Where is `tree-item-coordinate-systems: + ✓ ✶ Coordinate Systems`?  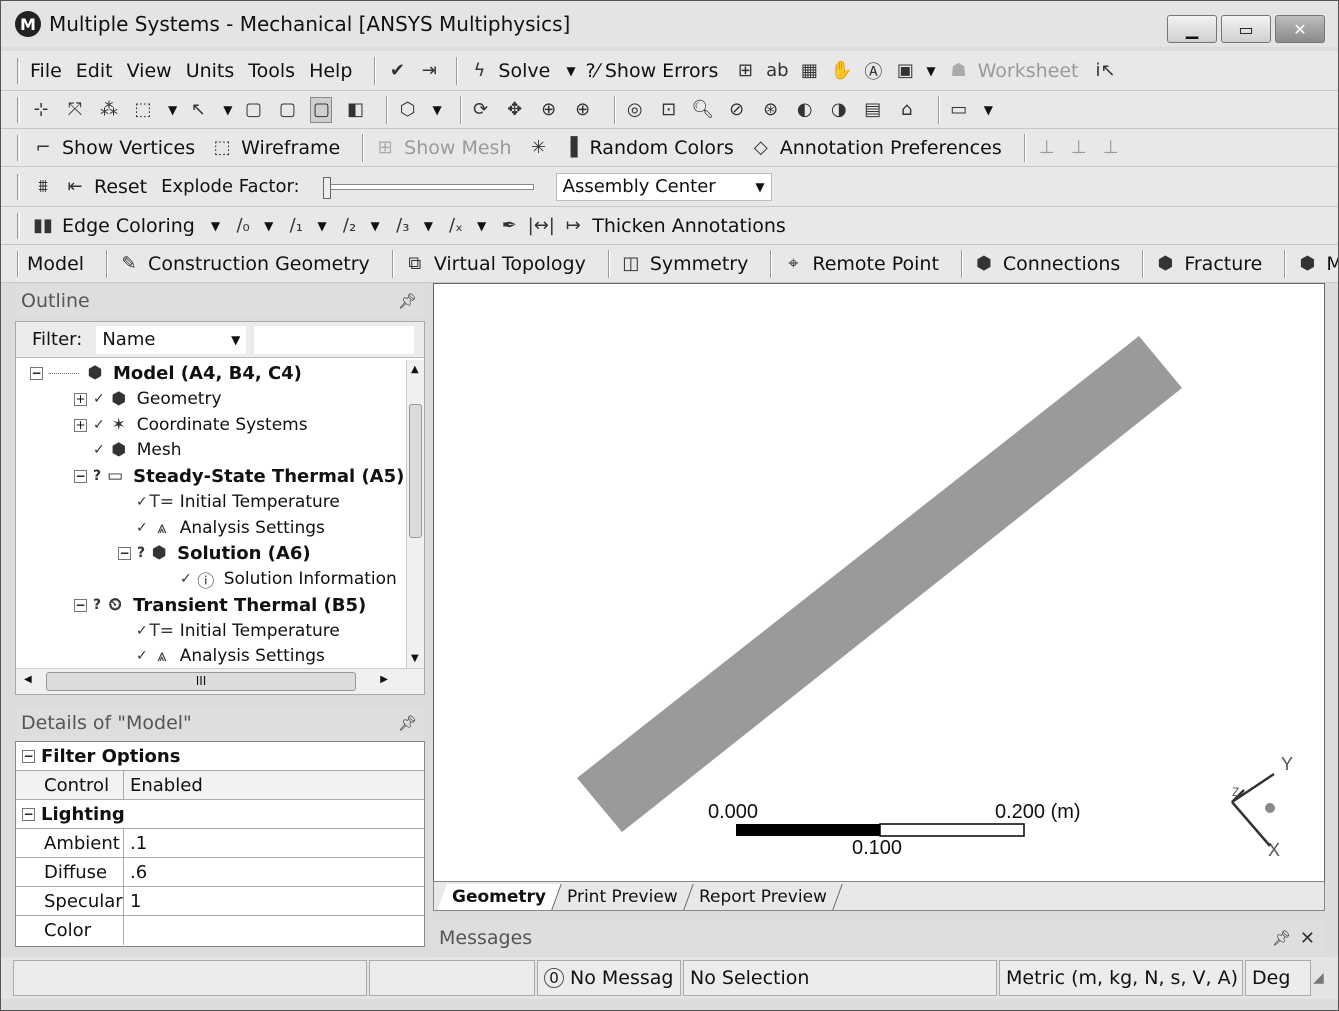 tree-item-coordinate-systems: + ✓ ✶ Coordinate Systems is located at coordinates (191, 425).